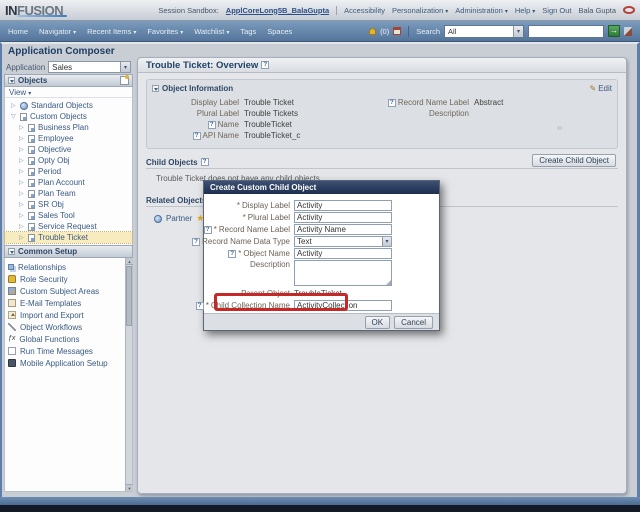 The image size is (640, 512). Describe the element at coordinates (68, 160) in the screenshot. I see `tree-node-opty-obj: ▷ Opty Obj` at that location.